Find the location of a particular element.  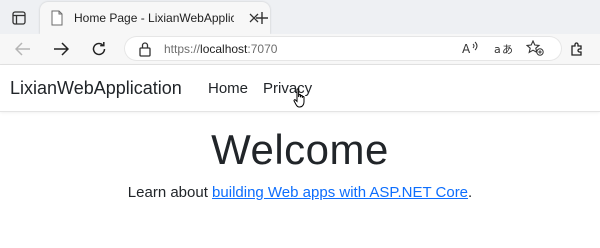

tab-strip: Home Page - LixianWebApplicatio is located at coordinates (300, 17).